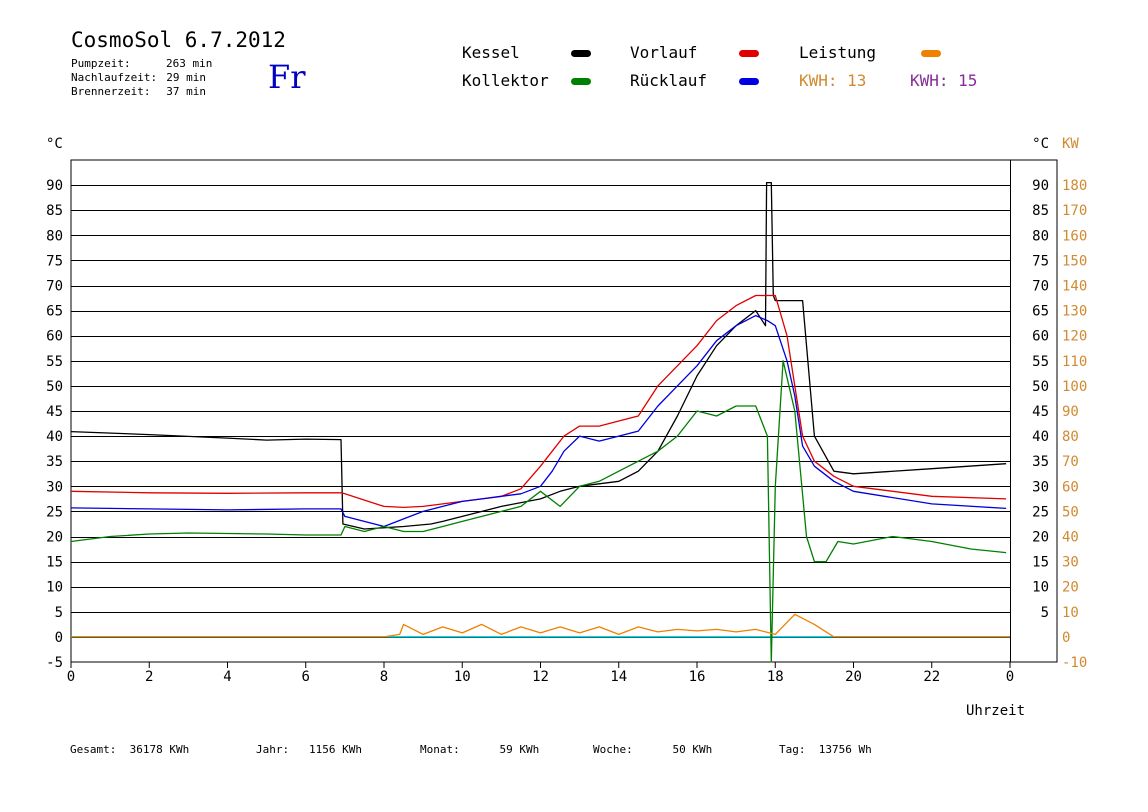  What do you see at coordinates (652, 749) in the screenshot?
I see `footer-woche: Woche: 50 KWh` at bounding box center [652, 749].